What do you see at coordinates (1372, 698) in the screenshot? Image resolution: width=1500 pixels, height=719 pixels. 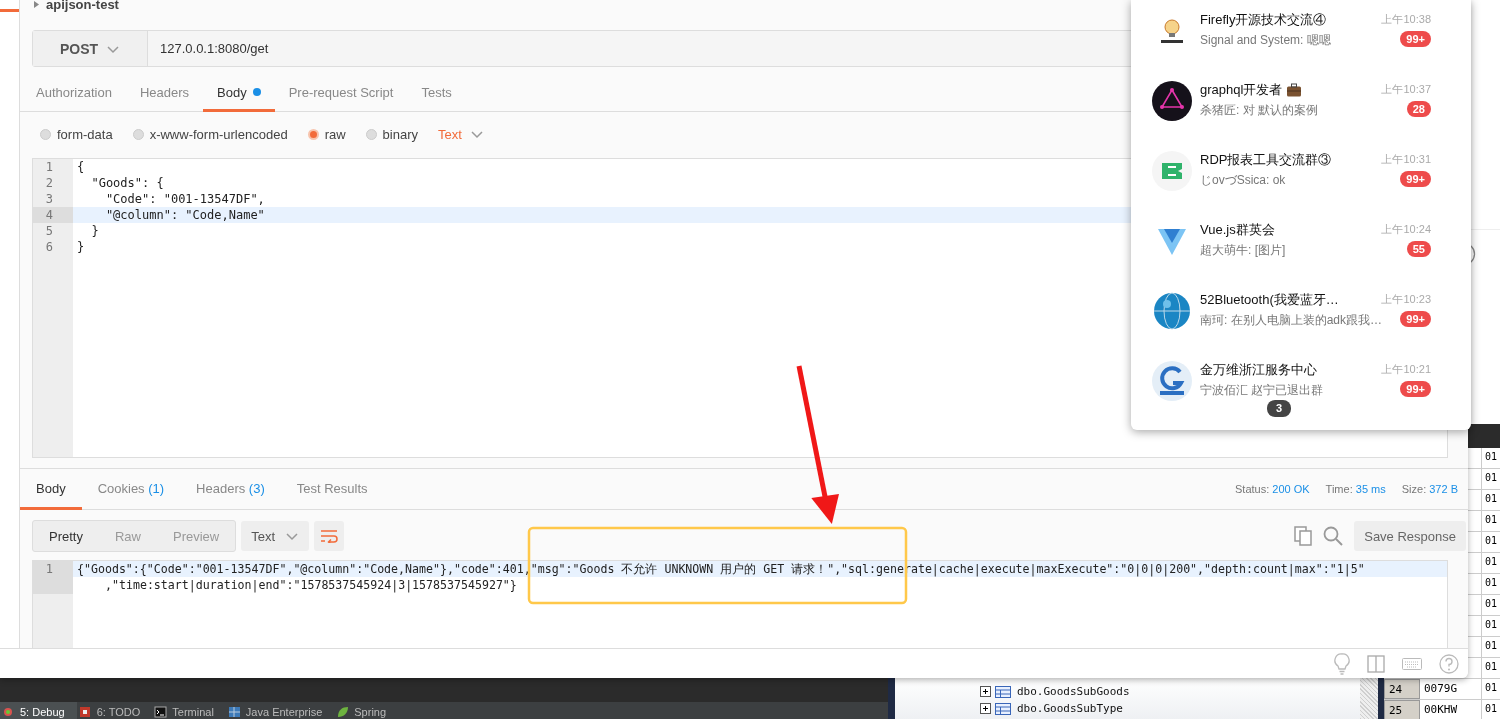 I see `scrollbar` at bounding box center [1372, 698].